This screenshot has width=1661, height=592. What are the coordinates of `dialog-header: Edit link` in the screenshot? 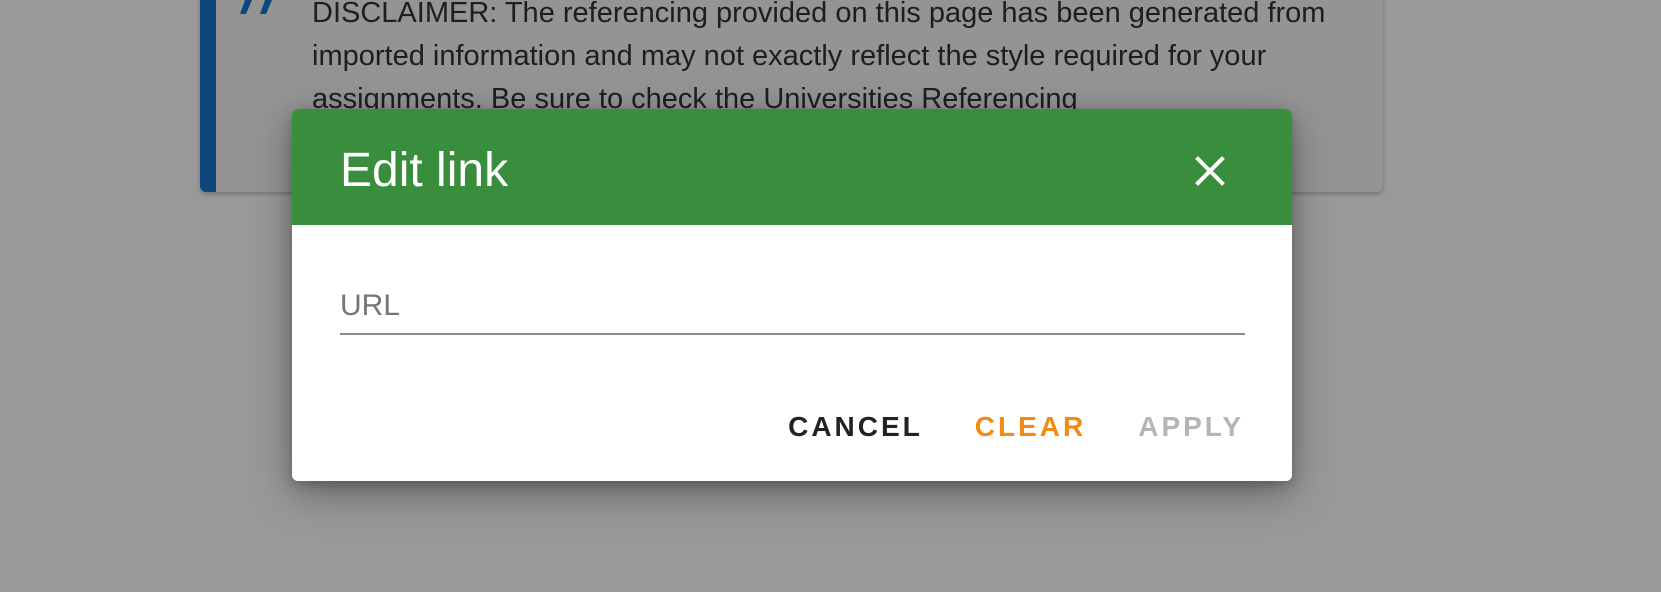 It's located at (792, 167).